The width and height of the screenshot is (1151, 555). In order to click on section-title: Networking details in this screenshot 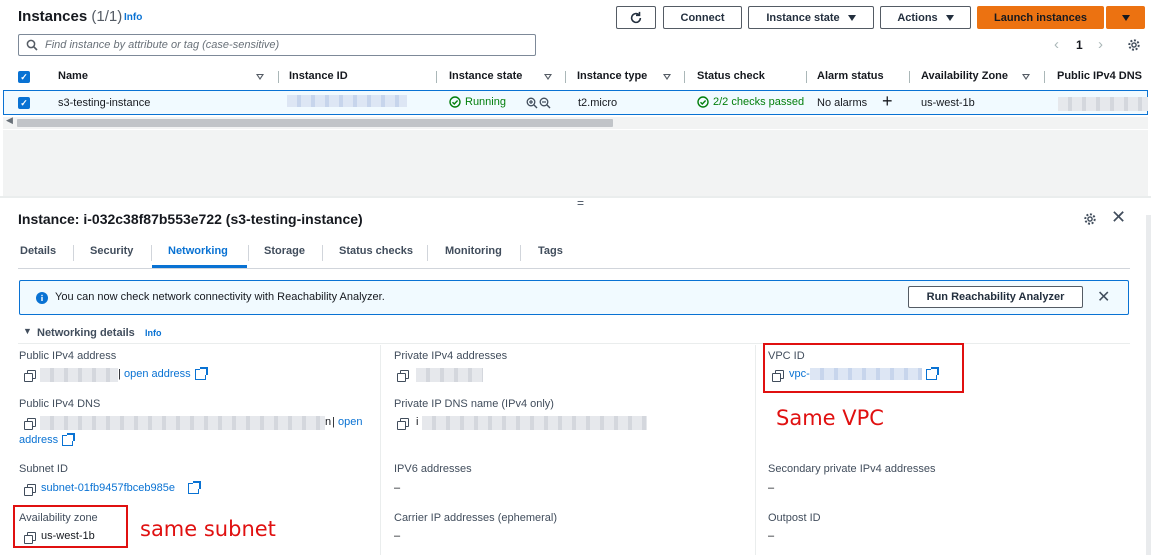, I will do `click(86, 333)`.